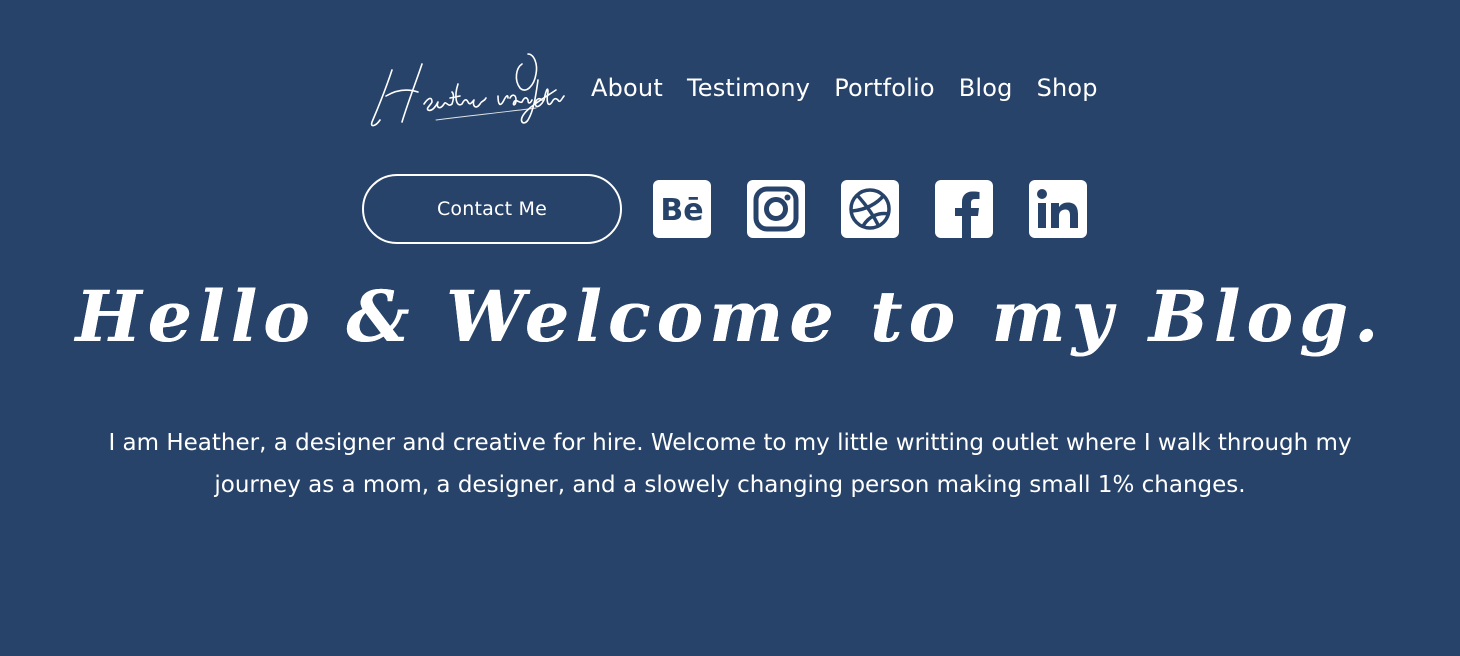 The height and width of the screenshot is (656, 1460). What do you see at coordinates (964, 209) in the screenshot?
I see `facebook-icon` at bounding box center [964, 209].